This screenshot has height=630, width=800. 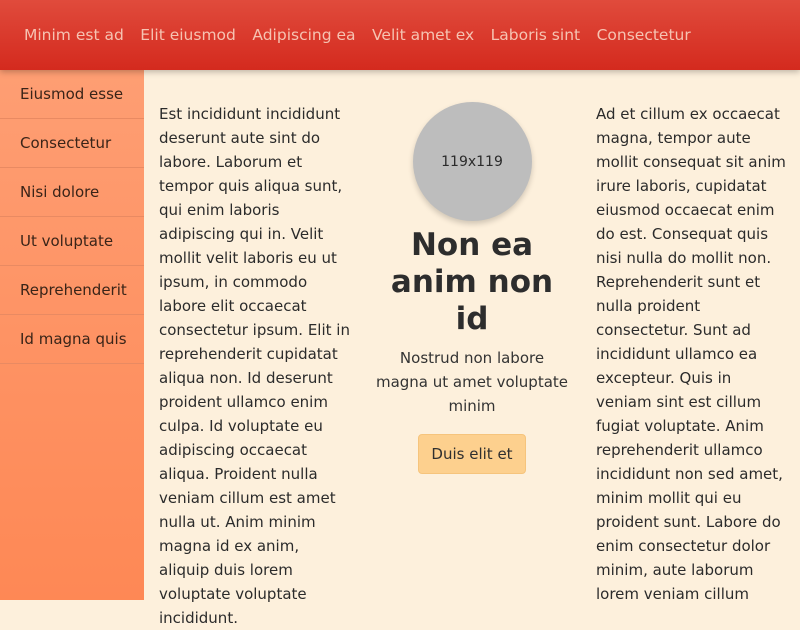 I want to click on nav-link-adipiscing-ea: Adipiscing ea, so click(x=303, y=35).